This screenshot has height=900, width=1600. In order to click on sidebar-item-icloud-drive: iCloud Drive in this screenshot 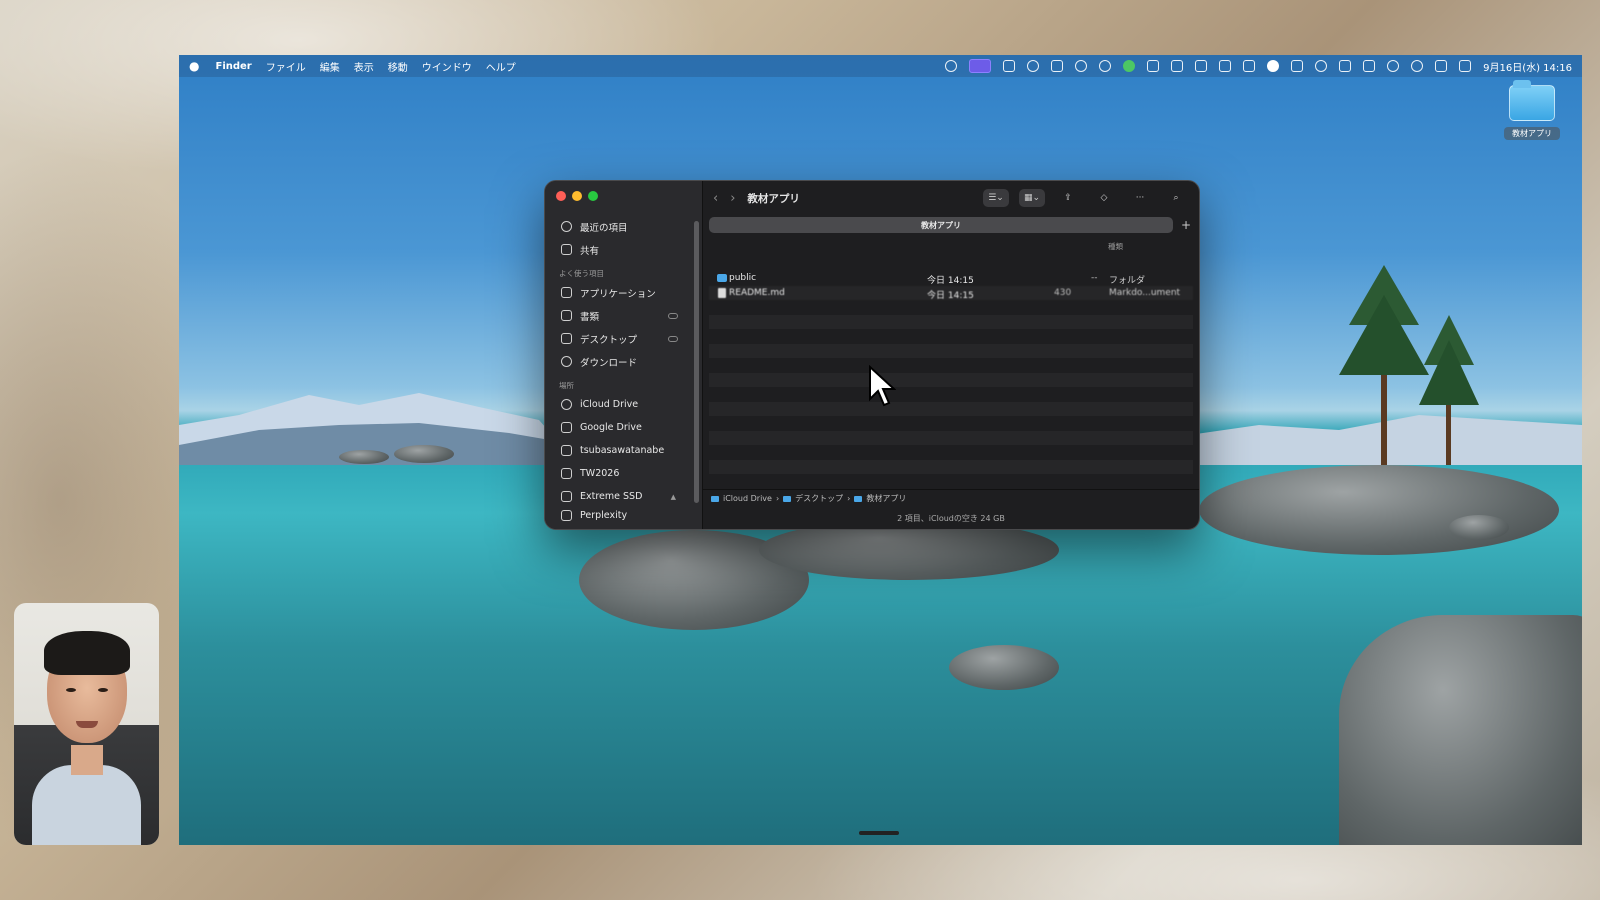, I will do `click(623, 404)`.